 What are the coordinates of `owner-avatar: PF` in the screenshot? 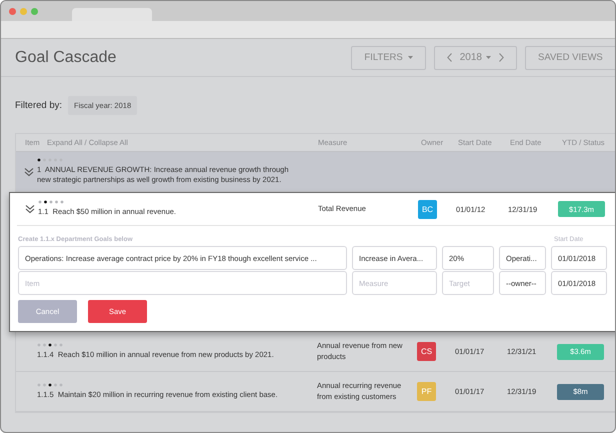 It's located at (426, 391).